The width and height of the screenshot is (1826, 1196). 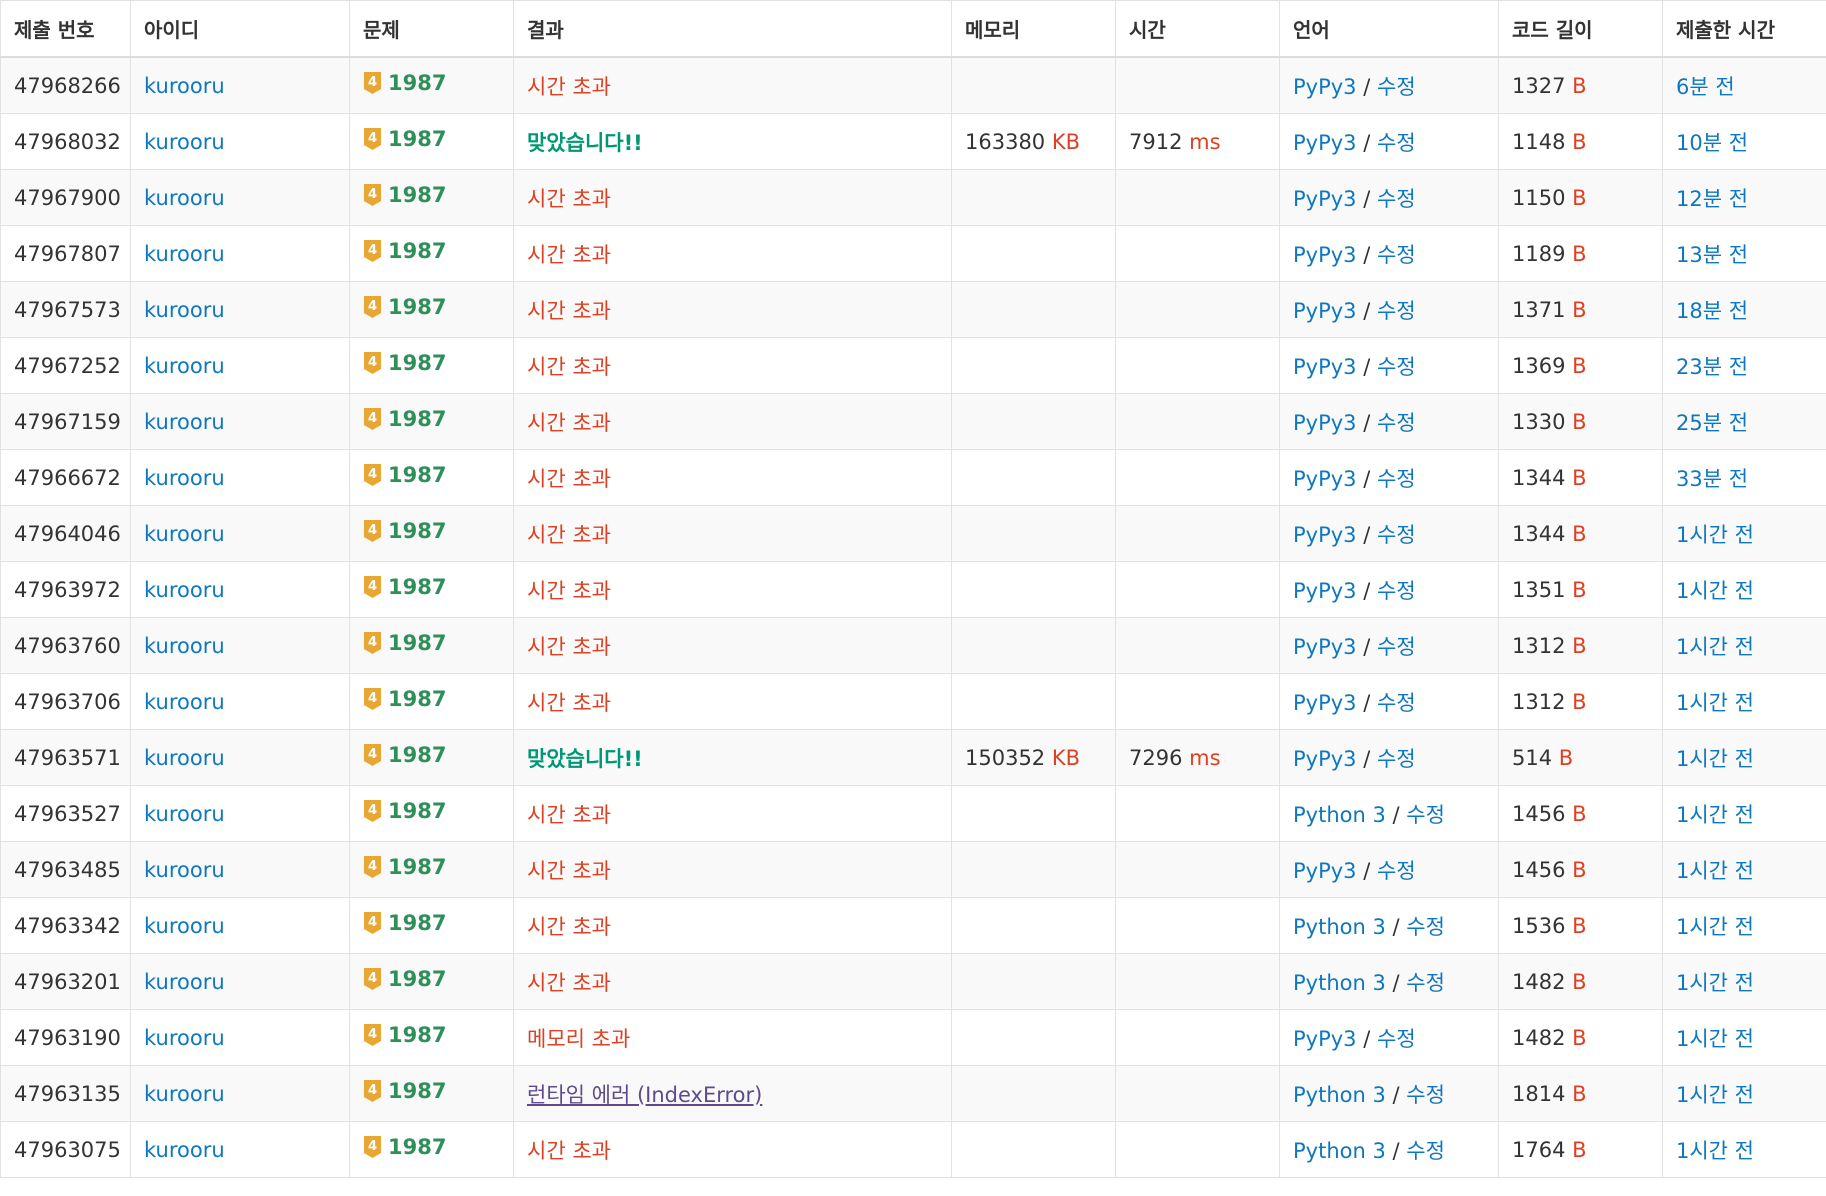 What do you see at coordinates (1712, 479) in the screenshot?
I see `submitted-at-link: 33분 전` at bounding box center [1712, 479].